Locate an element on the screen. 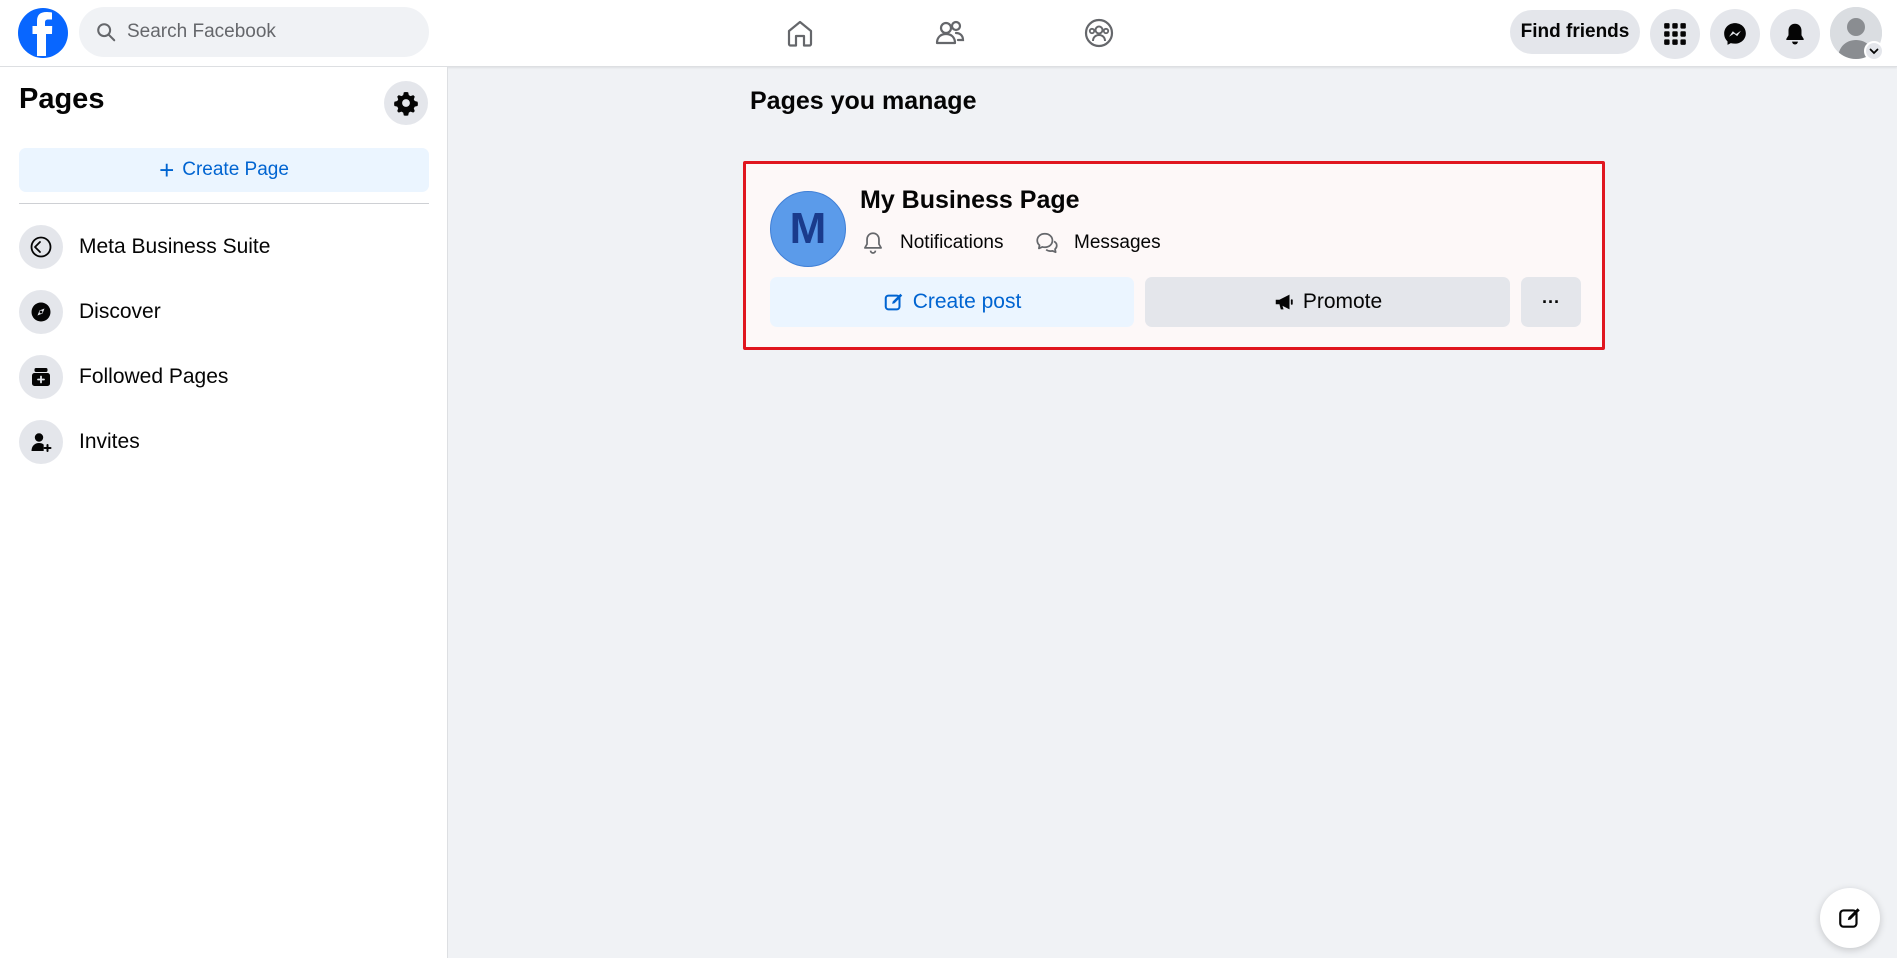 This screenshot has height=958, width=1897. nav-tab-groups is located at coordinates (1099, 33).